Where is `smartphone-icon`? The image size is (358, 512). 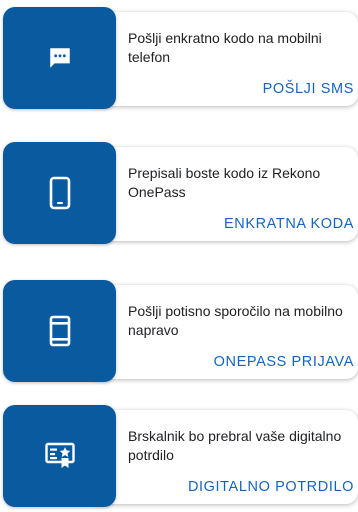
smartphone-icon is located at coordinates (60, 193).